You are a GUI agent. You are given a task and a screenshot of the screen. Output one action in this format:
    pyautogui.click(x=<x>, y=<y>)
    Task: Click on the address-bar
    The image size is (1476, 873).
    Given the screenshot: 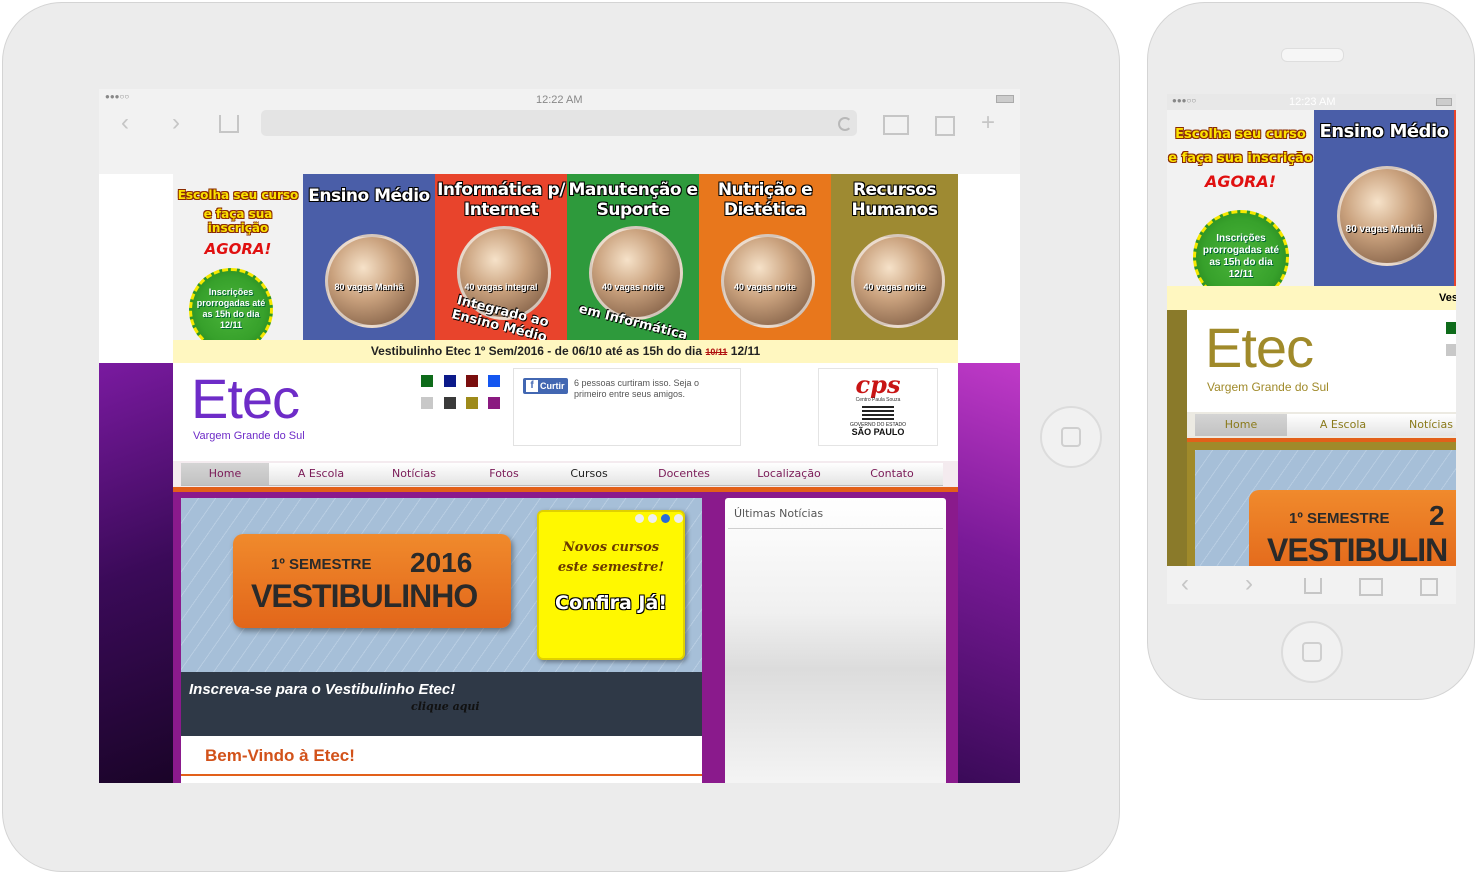 What is the action you would take?
    pyautogui.click(x=559, y=123)
    